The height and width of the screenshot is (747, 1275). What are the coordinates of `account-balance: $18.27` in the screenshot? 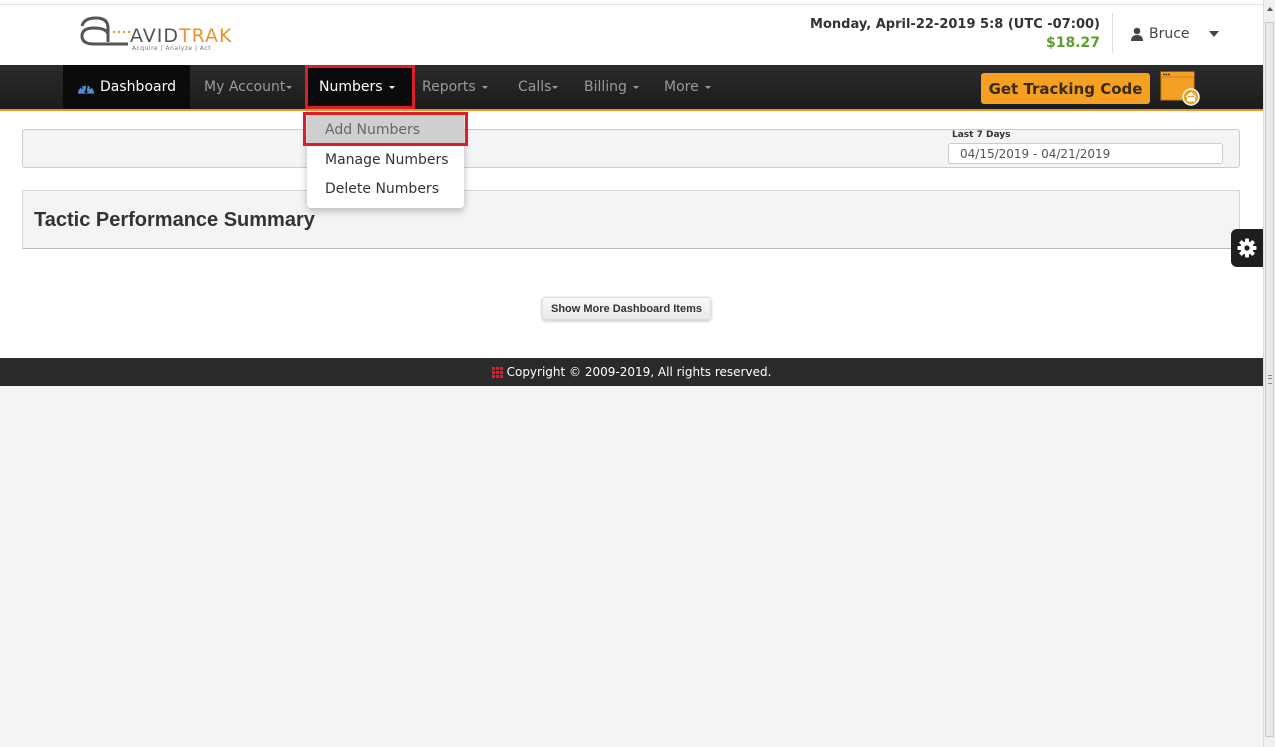 It's located at (1072, 43).